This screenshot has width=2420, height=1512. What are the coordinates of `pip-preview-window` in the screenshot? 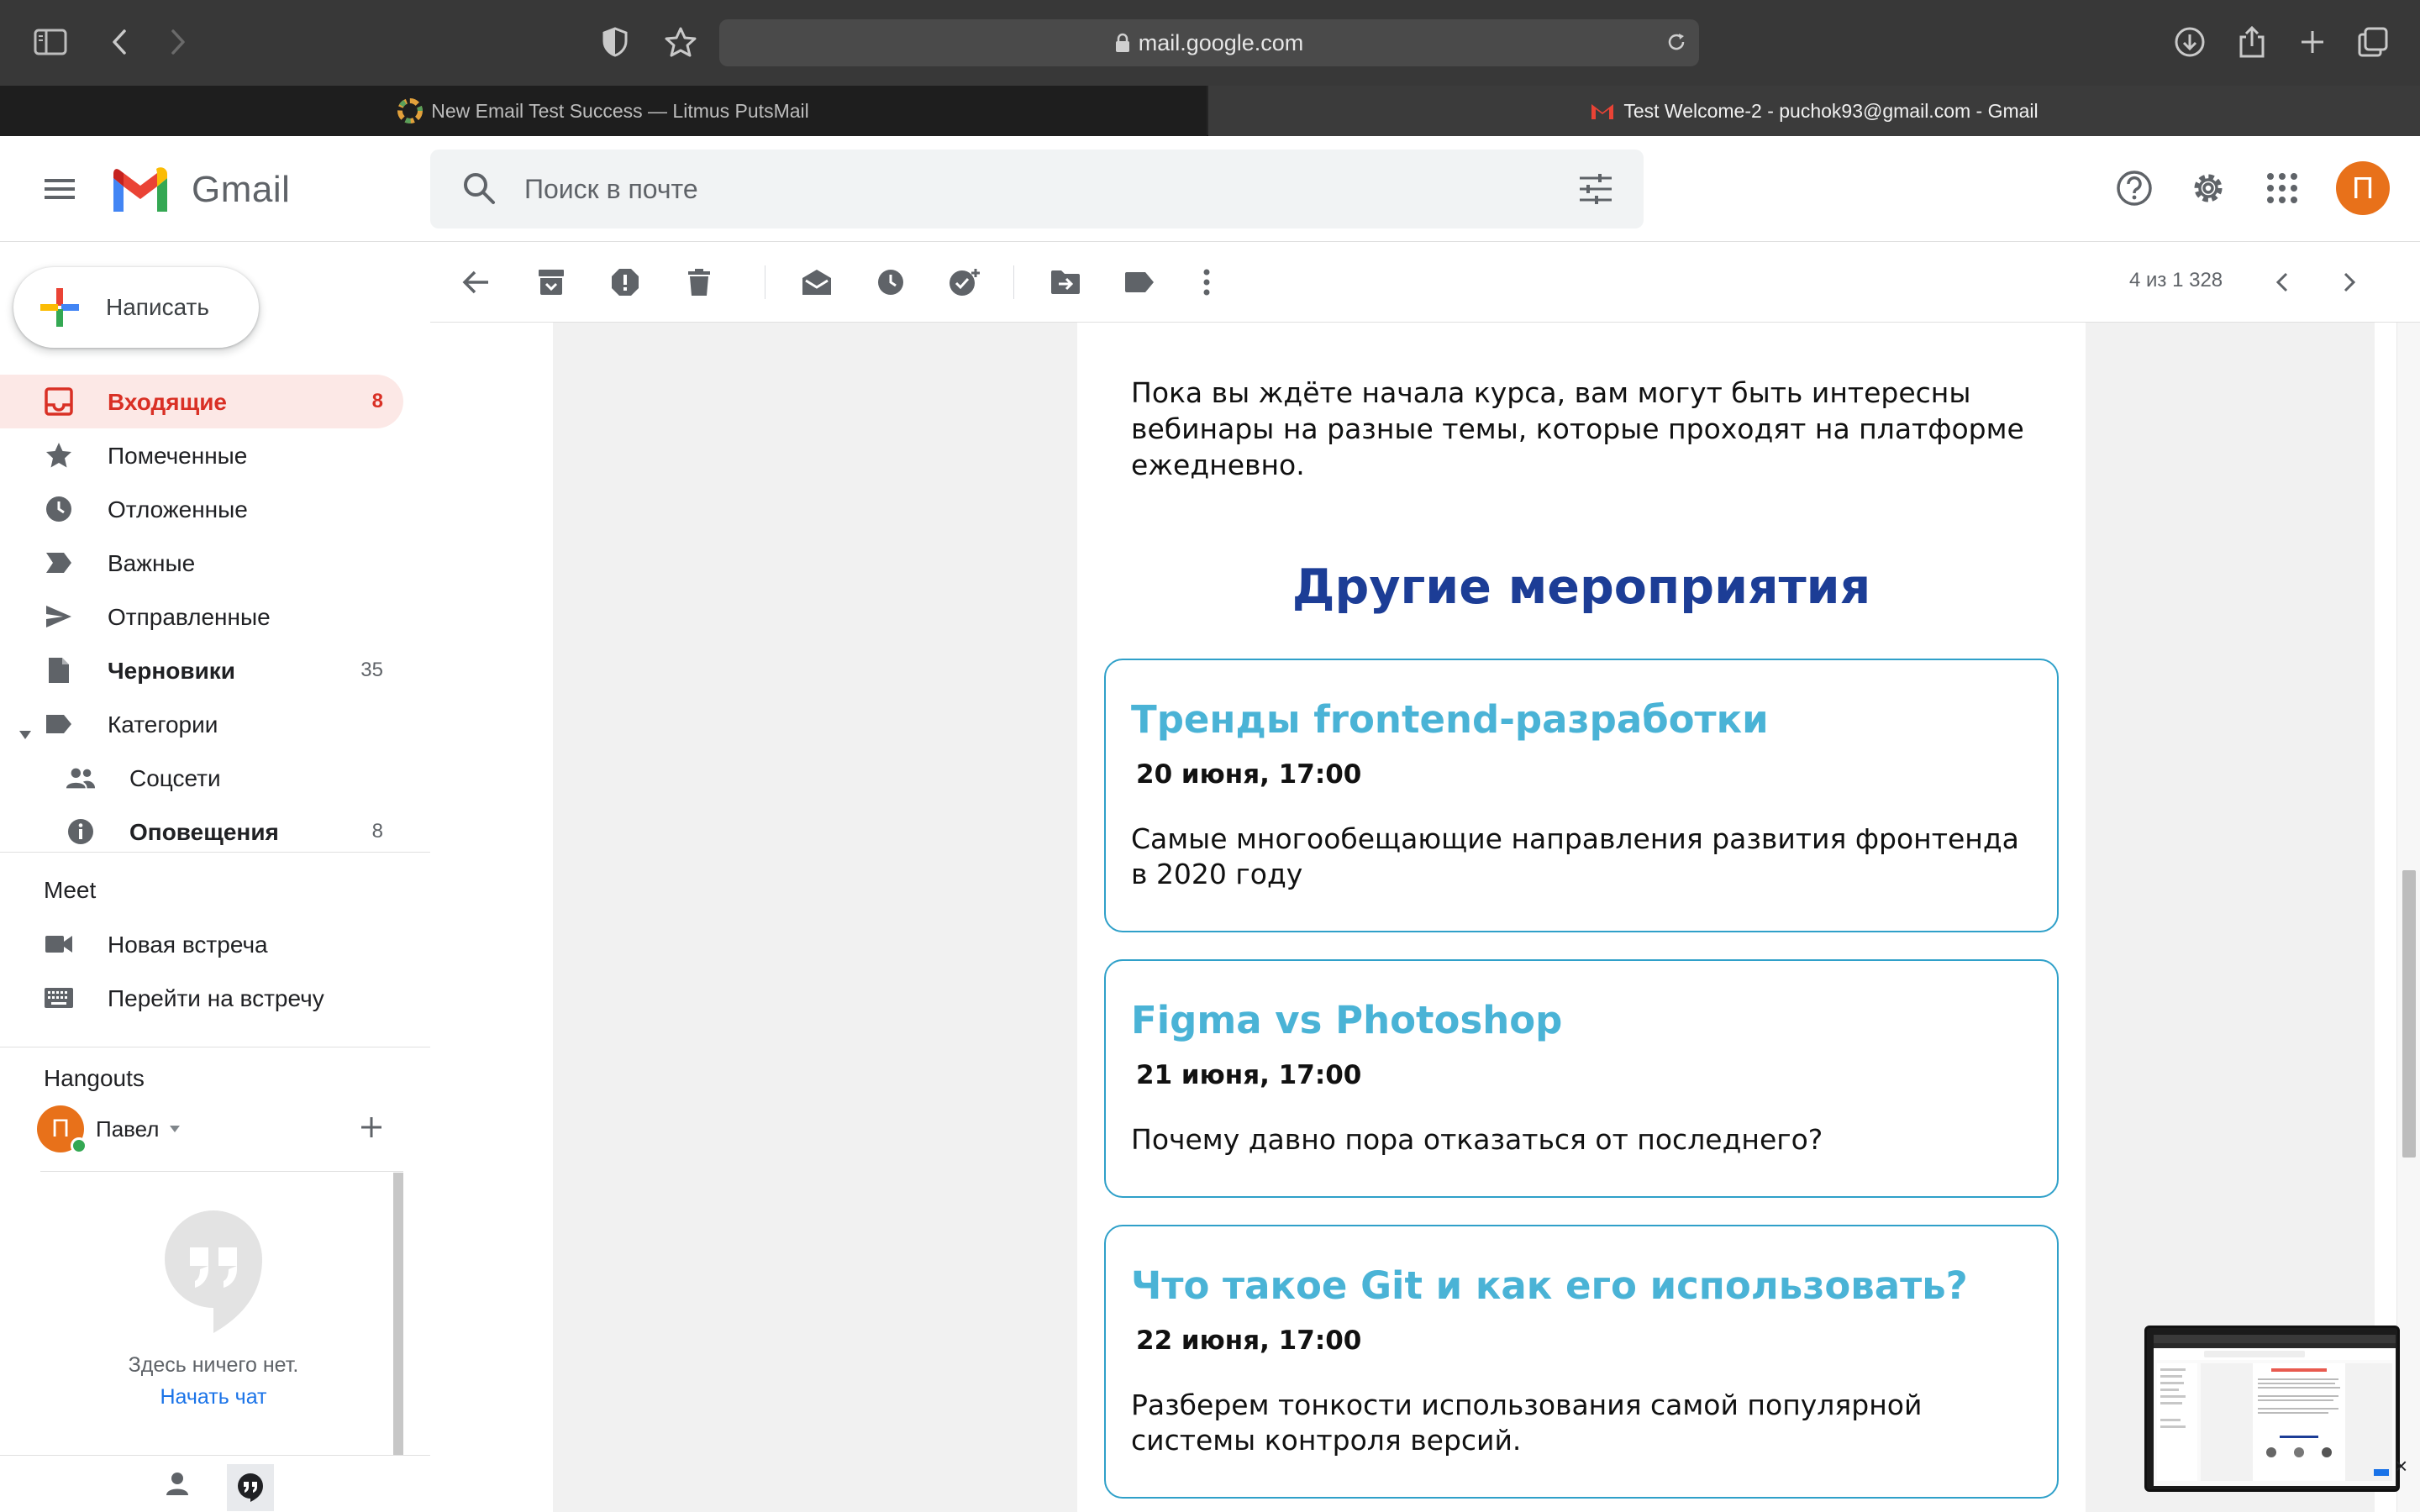 It's located at (2272, 1409).